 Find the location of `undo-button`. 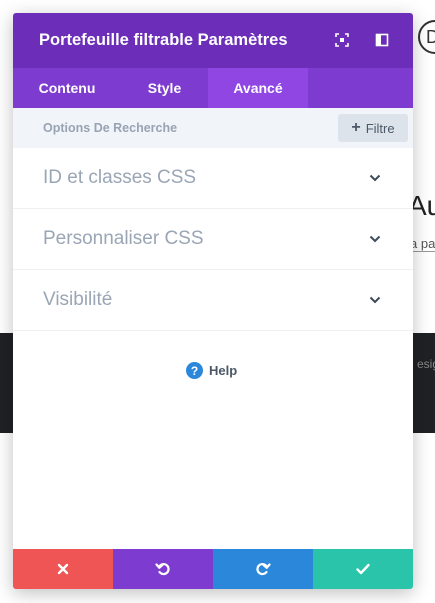

undo-button is located at coordinates (163, 569).